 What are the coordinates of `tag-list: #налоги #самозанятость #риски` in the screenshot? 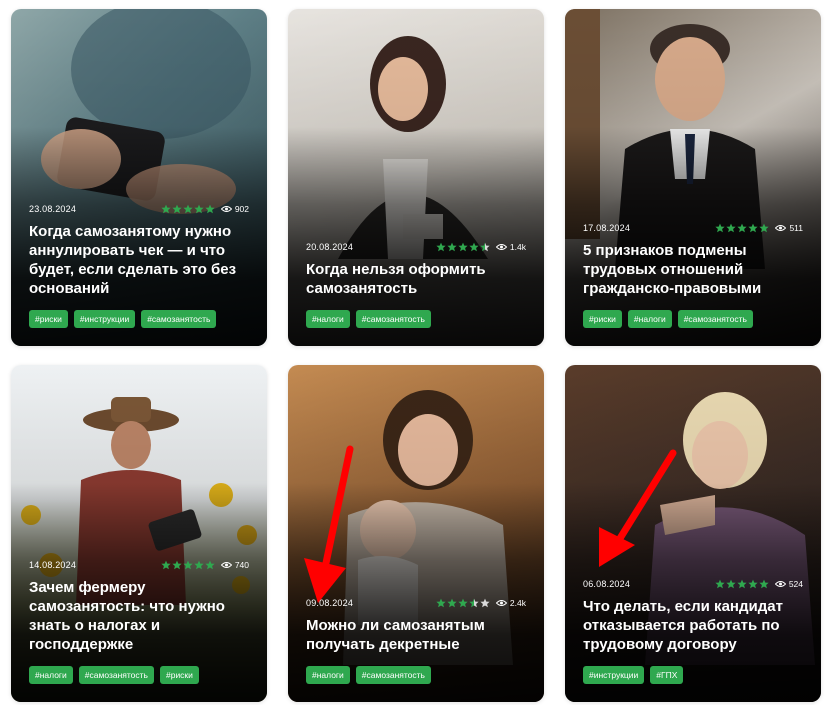 It's located at (139, 675).